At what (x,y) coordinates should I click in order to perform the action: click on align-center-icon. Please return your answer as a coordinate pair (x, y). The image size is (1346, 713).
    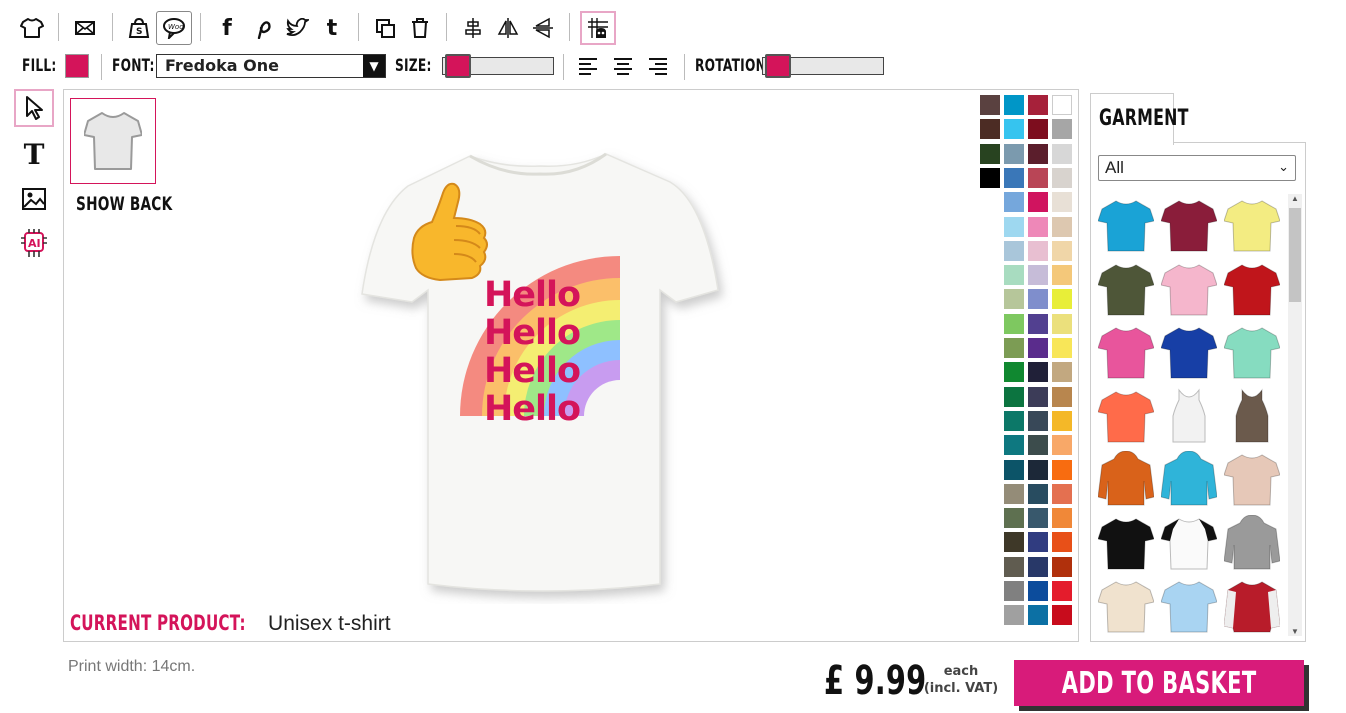
    Looking at the image, I should click on (473, 28).